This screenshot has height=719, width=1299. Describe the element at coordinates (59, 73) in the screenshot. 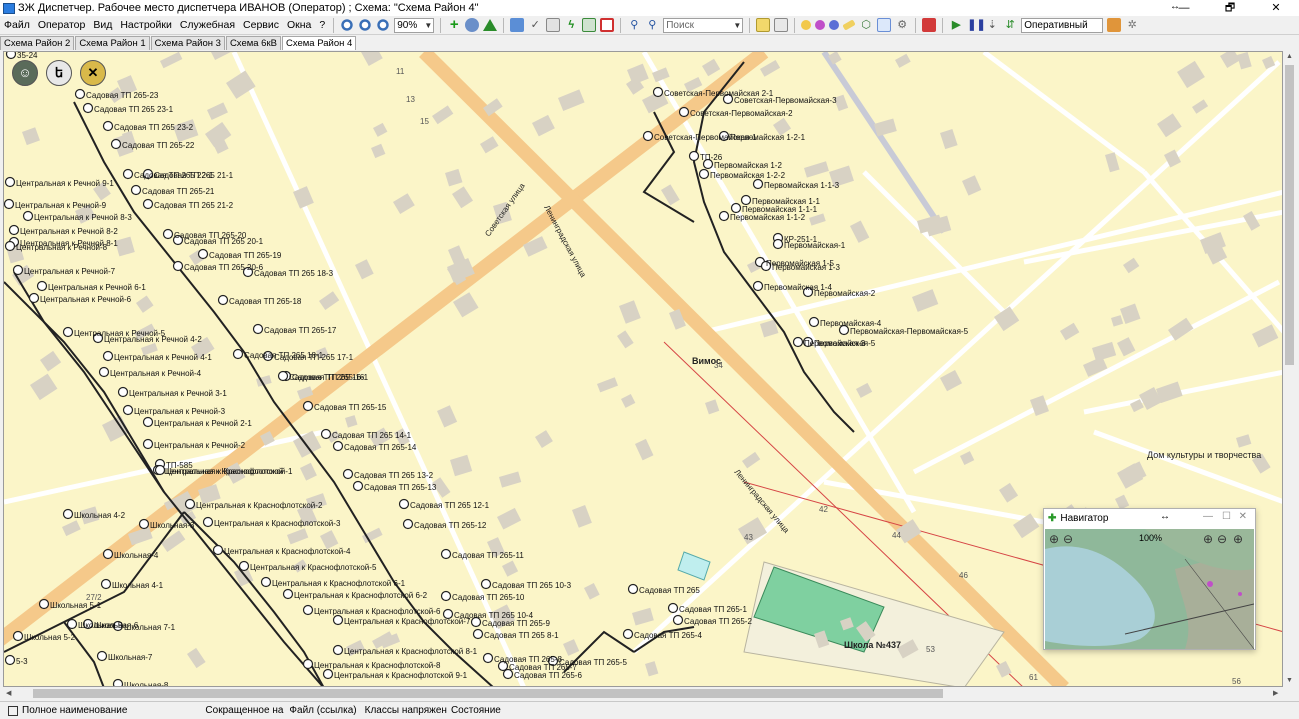

I see `letter-e-button: ե` at that location.